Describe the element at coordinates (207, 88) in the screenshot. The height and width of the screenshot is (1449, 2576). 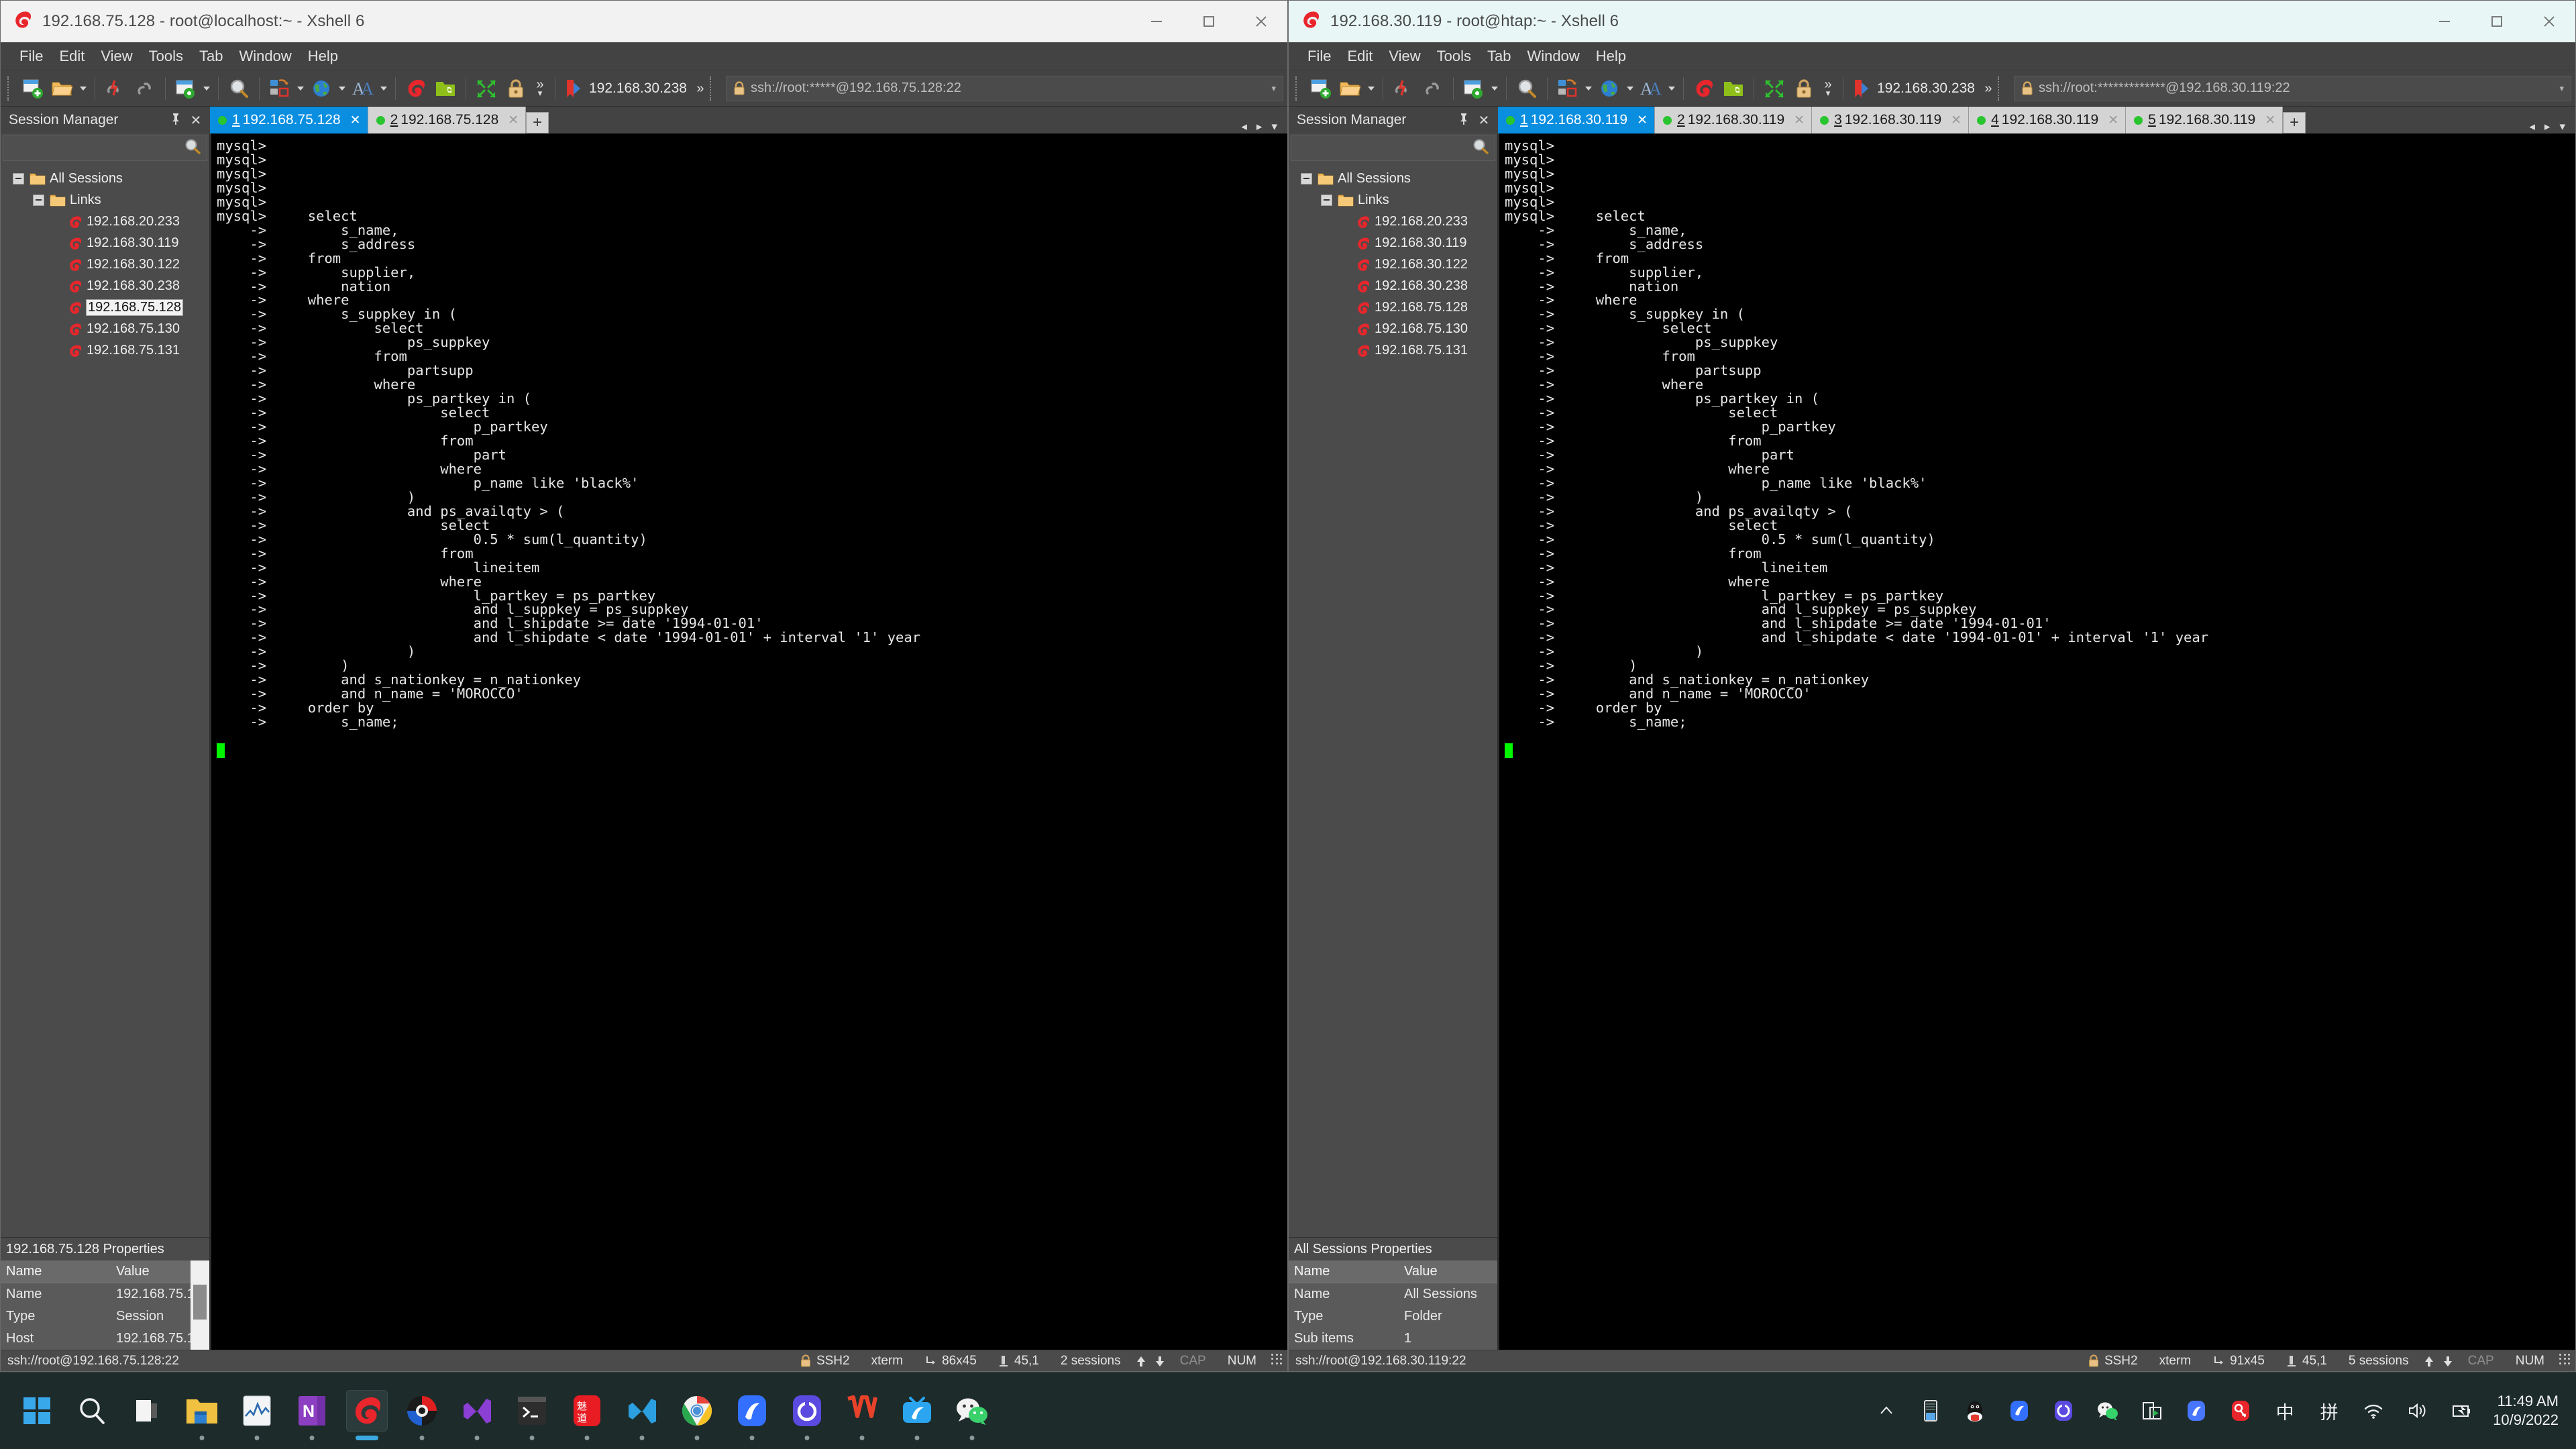
I see `session-properties-caret-icon` at that location.